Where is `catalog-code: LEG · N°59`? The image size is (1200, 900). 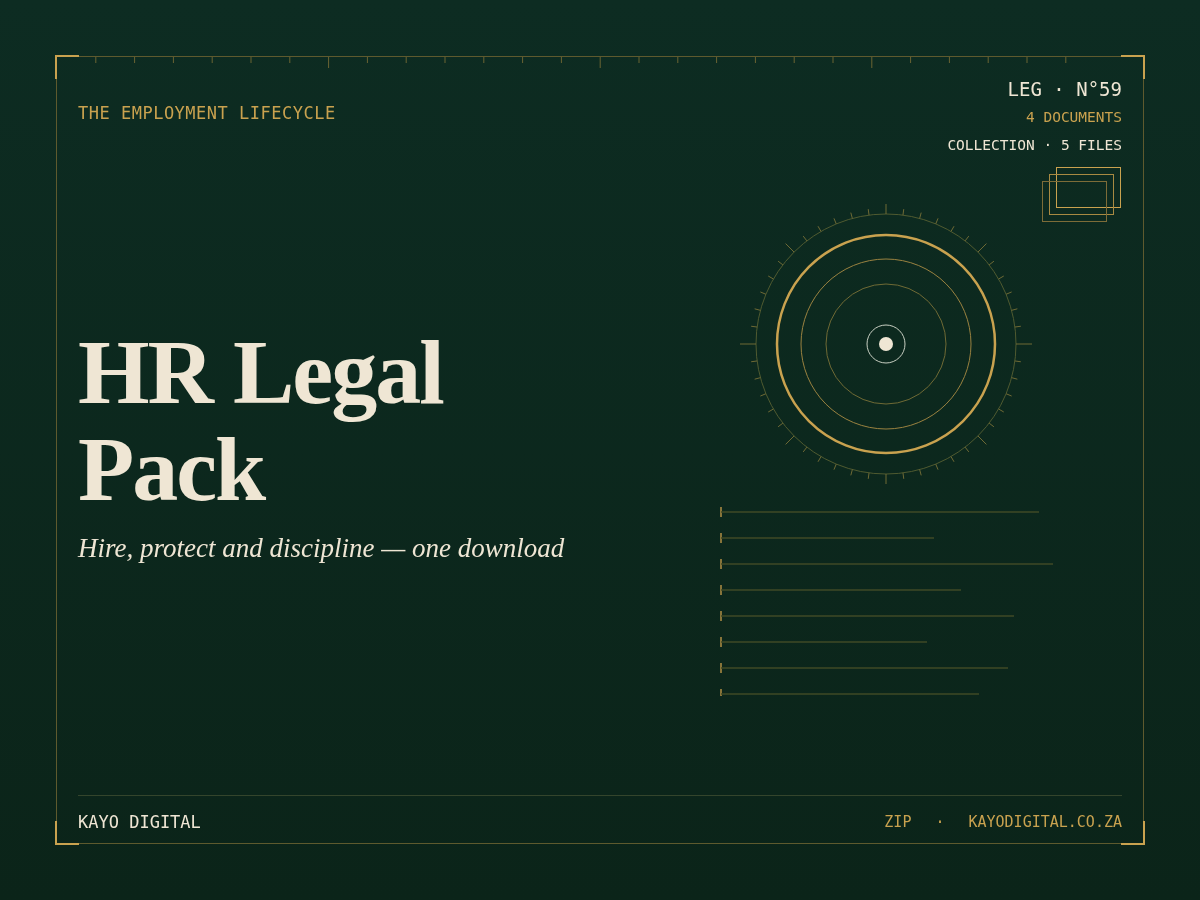 catalog-code: LEG · N°59 is located at coordinates (1064, 89).